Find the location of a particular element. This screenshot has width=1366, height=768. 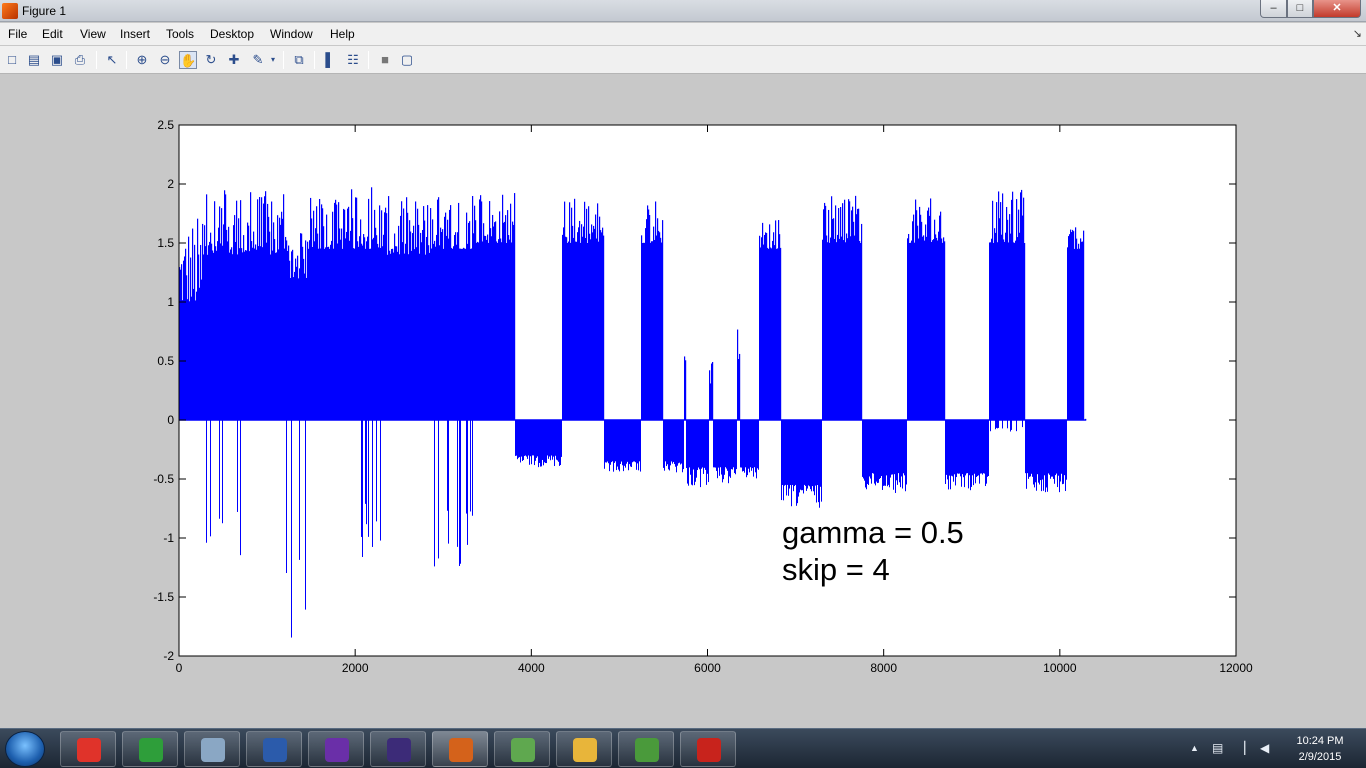

taskbar-app-chrome is located at coordinates (88, 749).